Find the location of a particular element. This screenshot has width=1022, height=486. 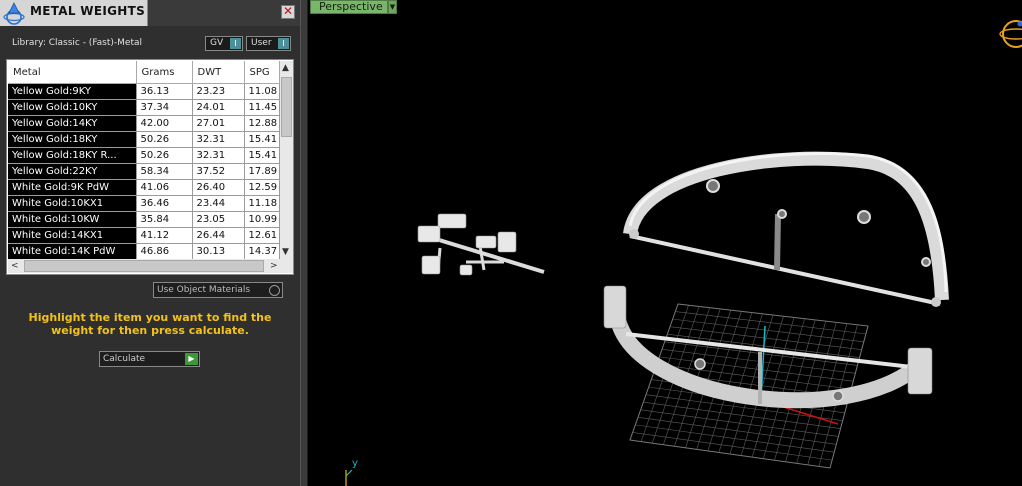

cell-spg: 11.18 is located at coordinates (262, 203).